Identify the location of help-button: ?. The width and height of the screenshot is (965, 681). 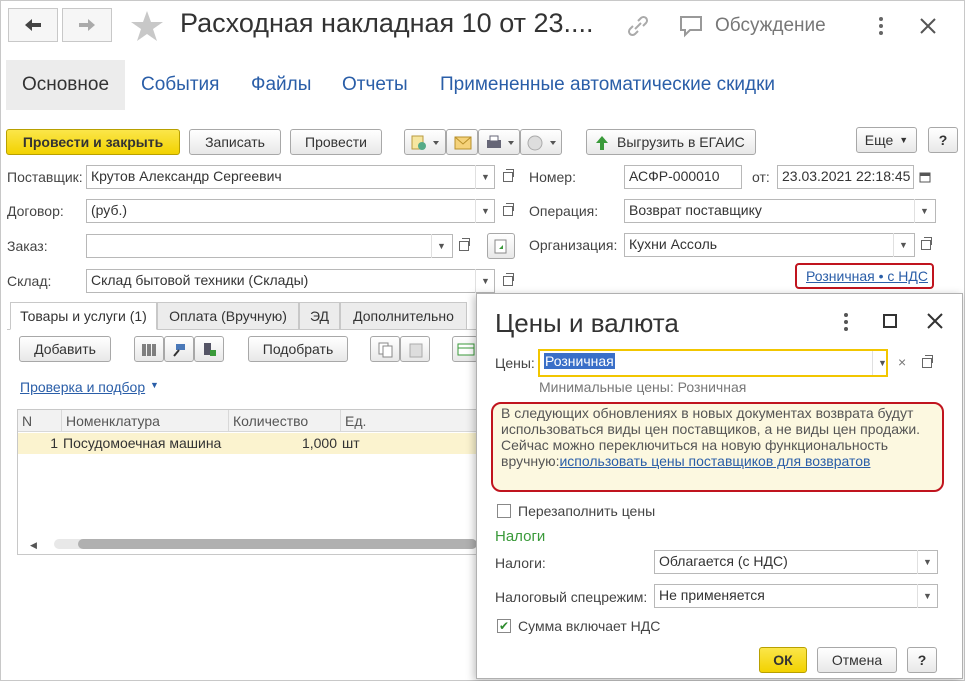
(943, 140).